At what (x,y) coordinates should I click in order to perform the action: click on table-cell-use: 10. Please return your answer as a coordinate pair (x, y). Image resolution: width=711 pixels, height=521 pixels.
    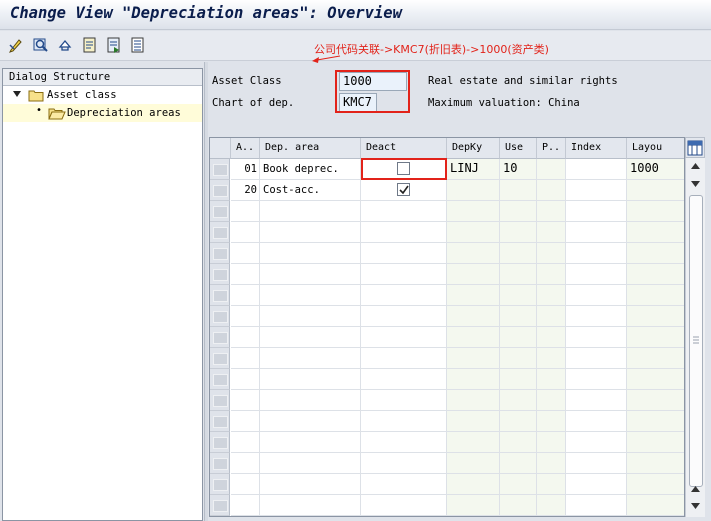
    Looking at the image, I should click on (518, 169).